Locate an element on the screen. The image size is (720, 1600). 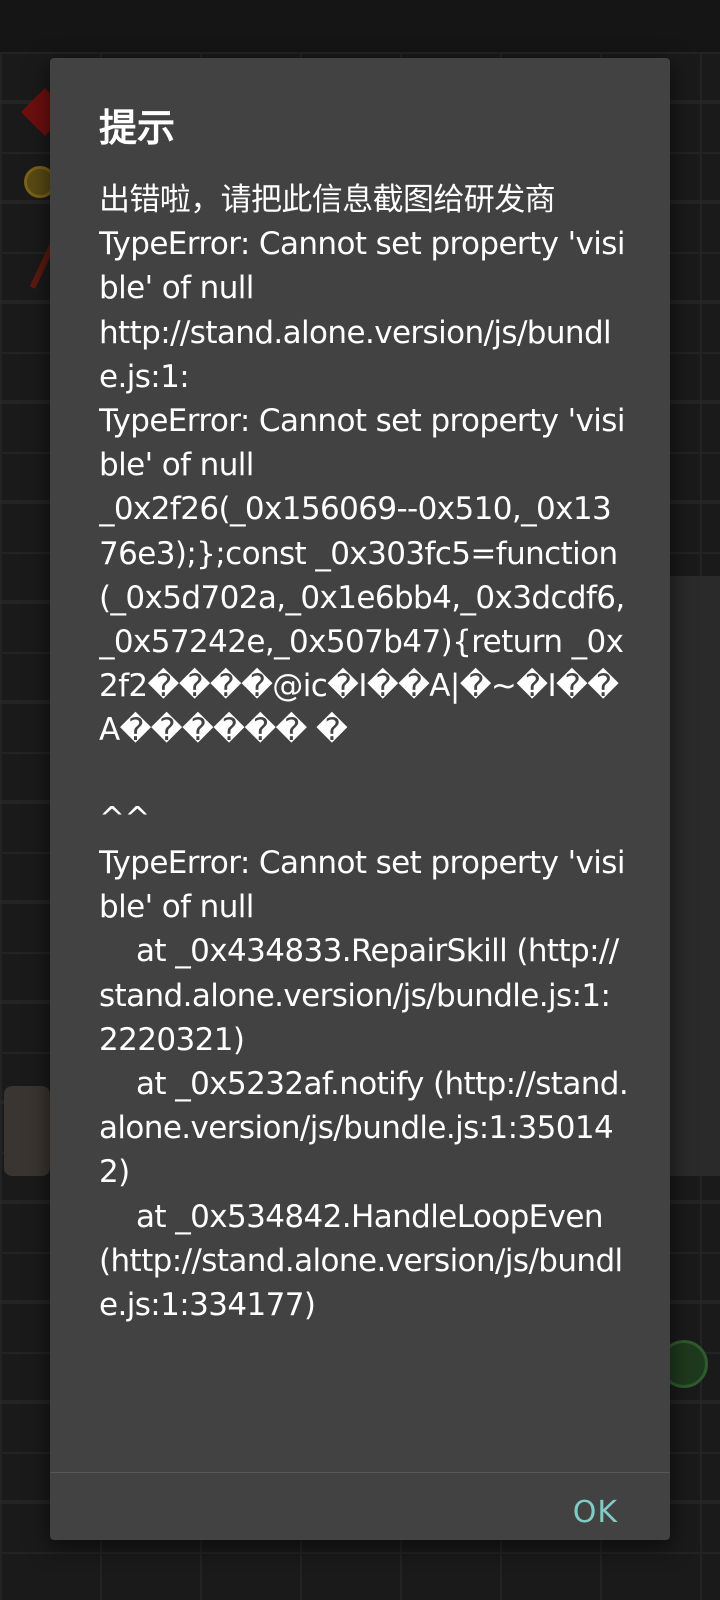
item-card is located at coordinates (27, 1131).